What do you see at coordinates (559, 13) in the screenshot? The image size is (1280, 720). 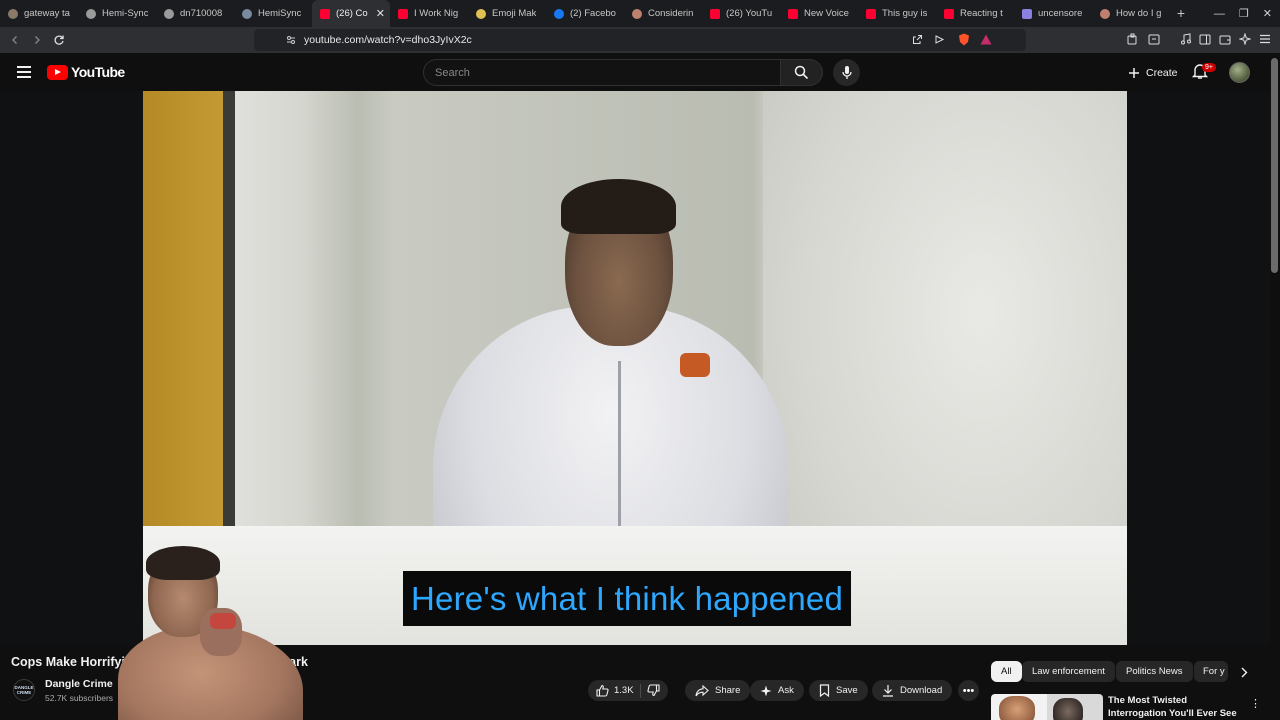 I see `facebook-favicon-icon` at bounding box center [559, 13].